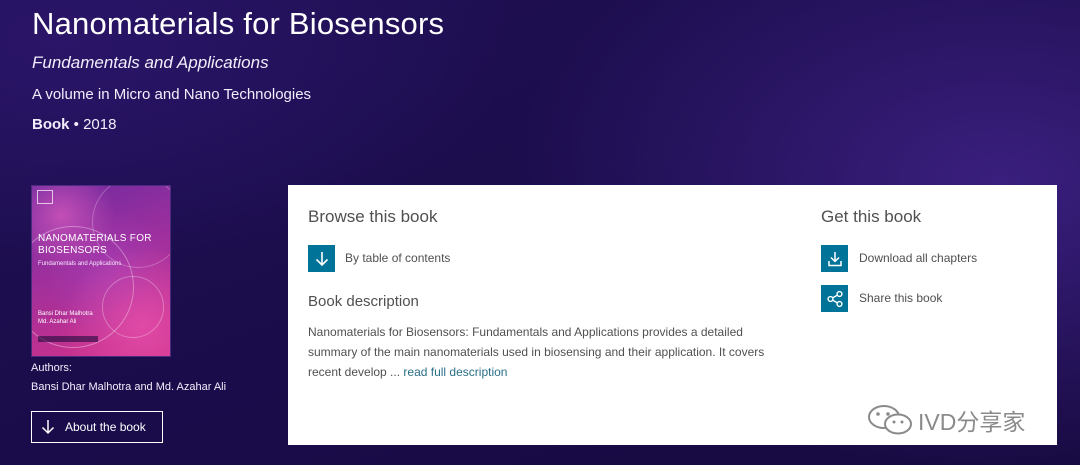 This screenshot has height=465, width=1080. I want to click on download-button, so click(834, 258).